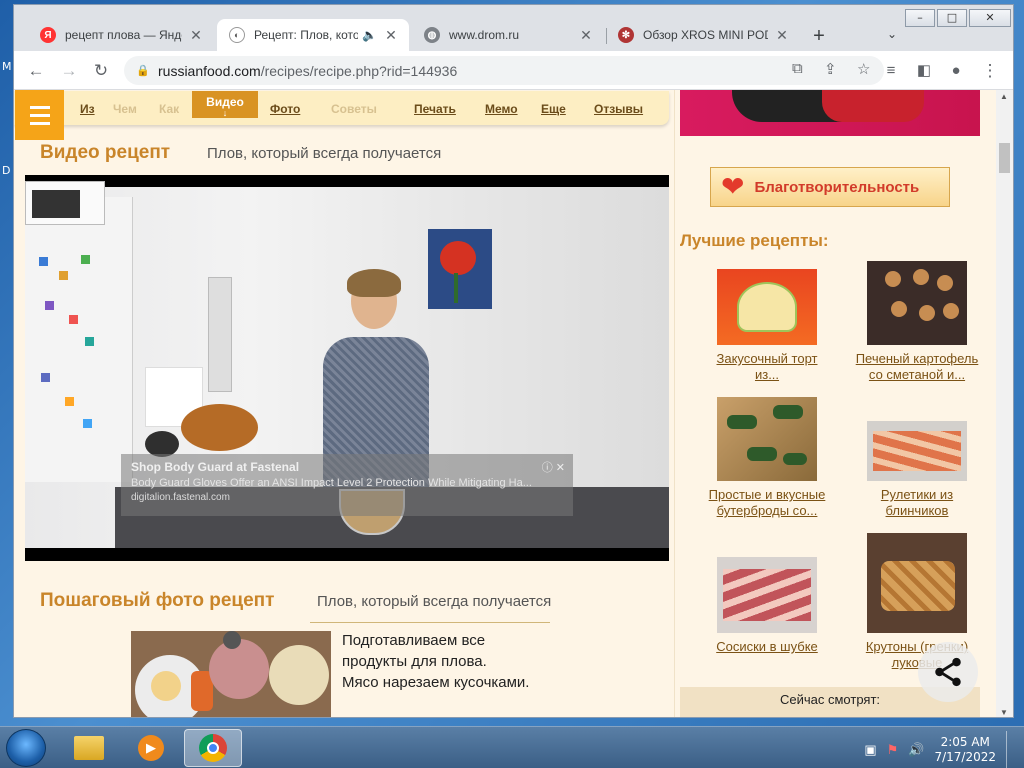 This screenshot has height=768, width=1024. I want to click on tab-title: Обзор XROS MINI POD, so click(705, 35).